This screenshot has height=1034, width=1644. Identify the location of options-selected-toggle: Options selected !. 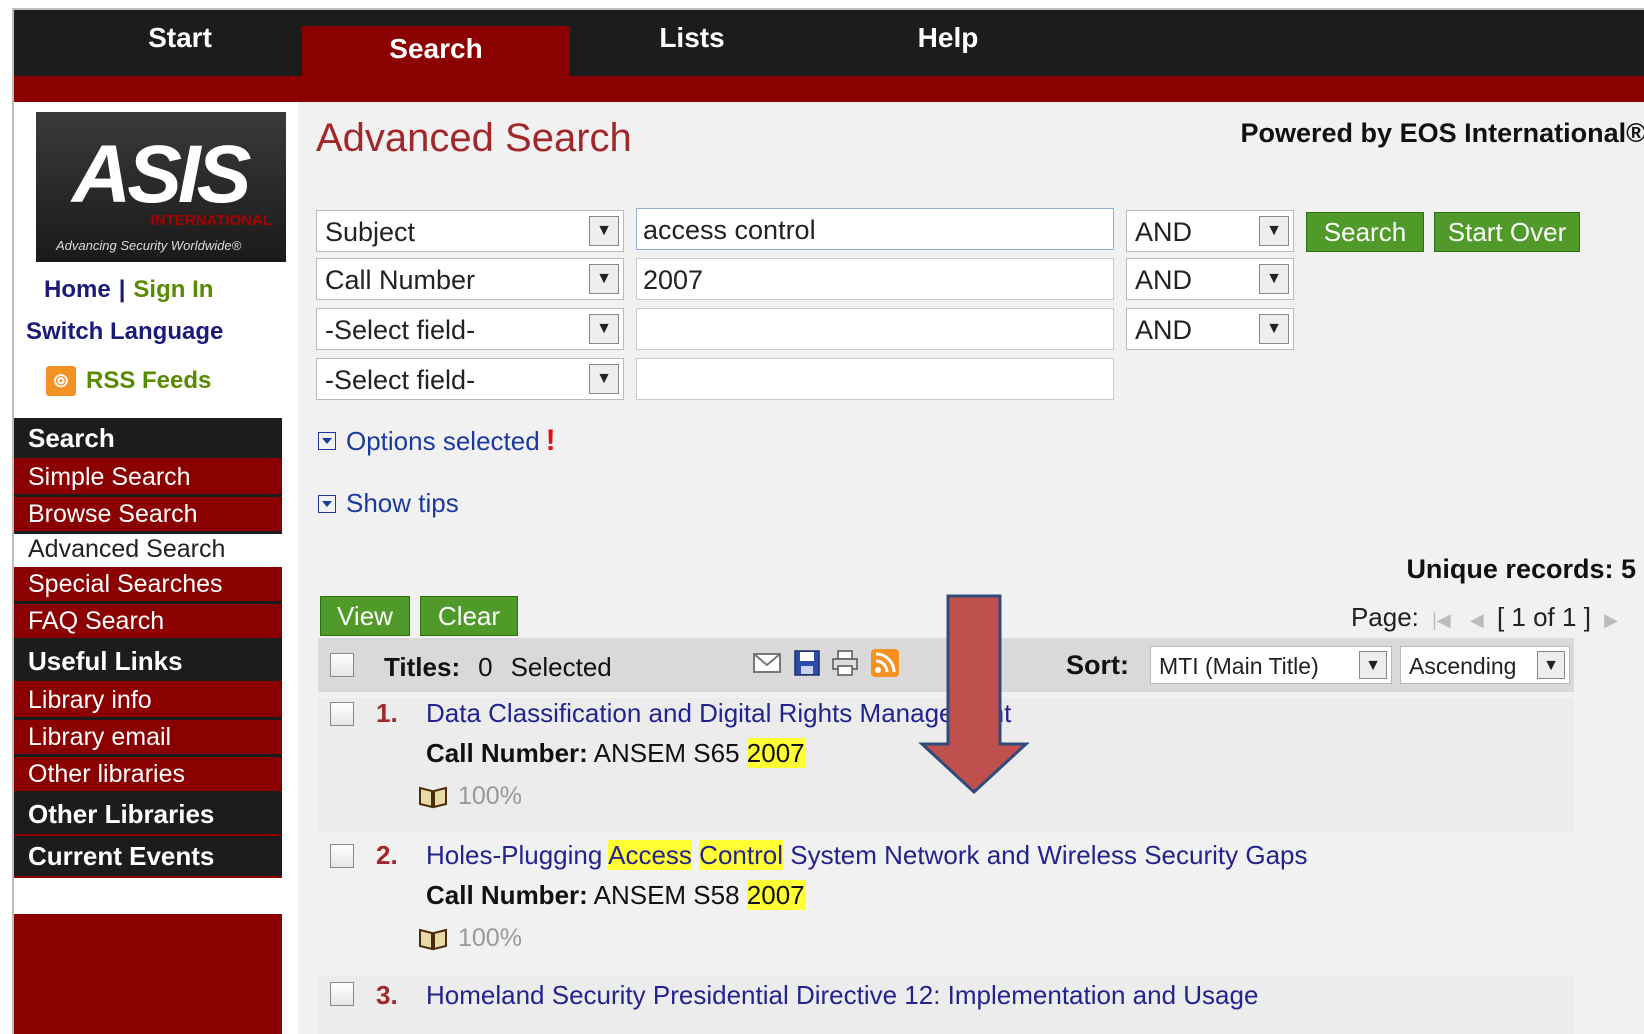
(437, 441).